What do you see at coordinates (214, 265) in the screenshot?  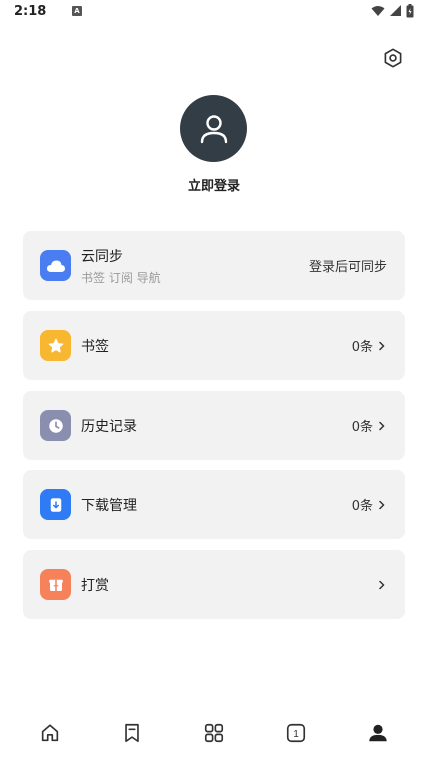 I see `cloud-sync-card: 云同步 书签 订阅 导航 登录后可同步` at bounding box center [214, 265].